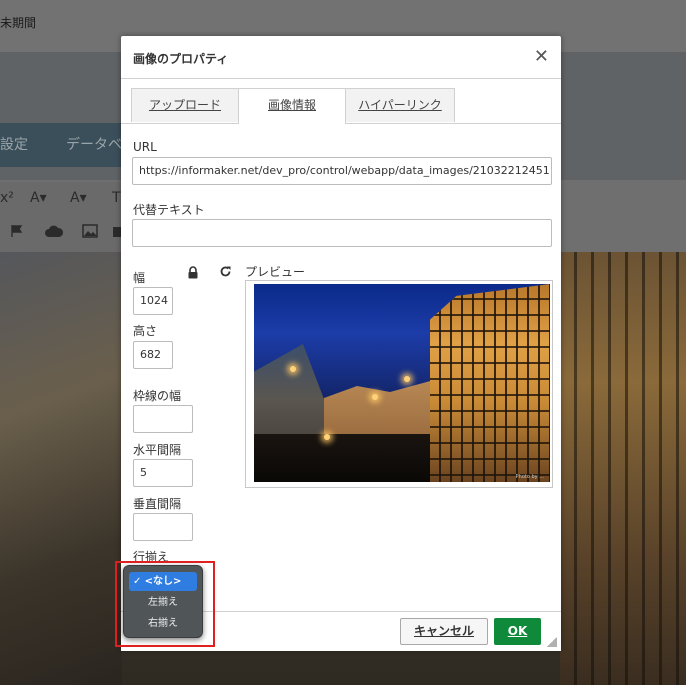  Describe the element at coordinates (541, 56) in the screenshot. I see `close-icon: ✕` at that location.